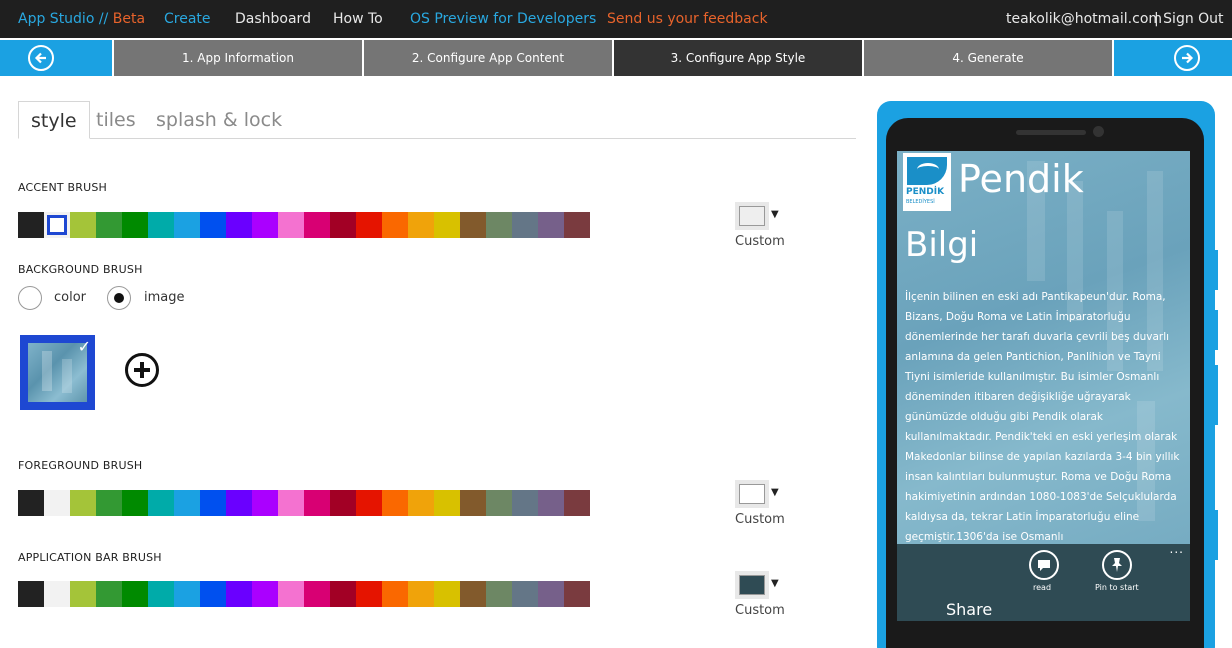 The height and width of the screenshot is (648, 1232). Describe the element at coordinates (1044, 565) in the screenshot. I see `chat-bubble-icon` at that location.